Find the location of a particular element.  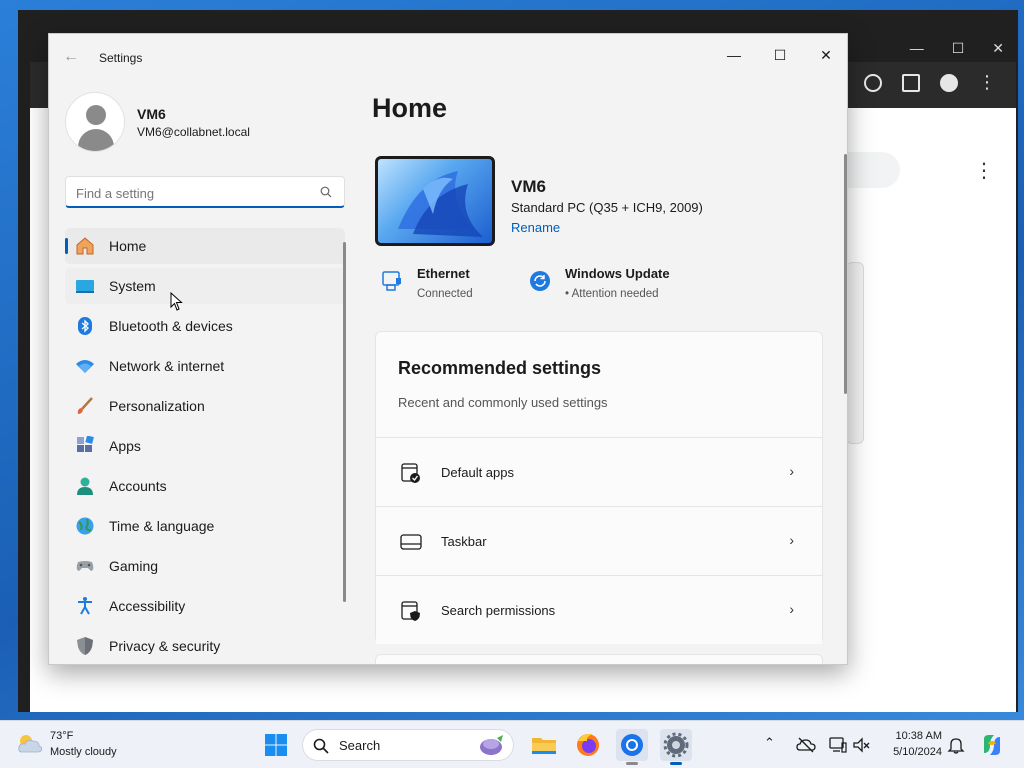

firefox-icon is located at coordinates (588, 744).